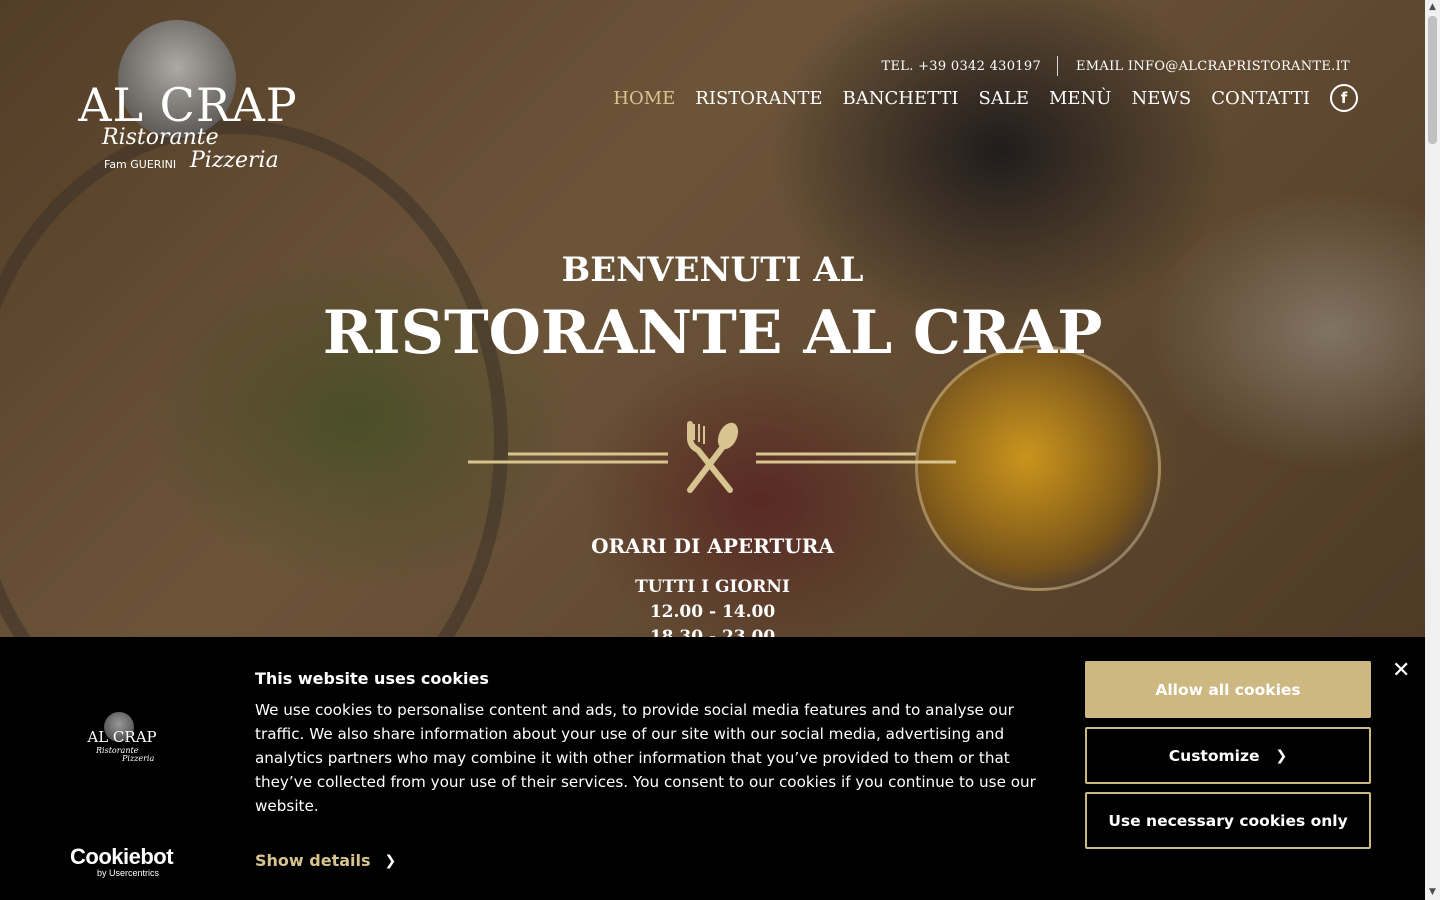 Image resolution: width=1440 pixels, height=900 pixels. I want to click on contact-divider, so click(1058, 66).